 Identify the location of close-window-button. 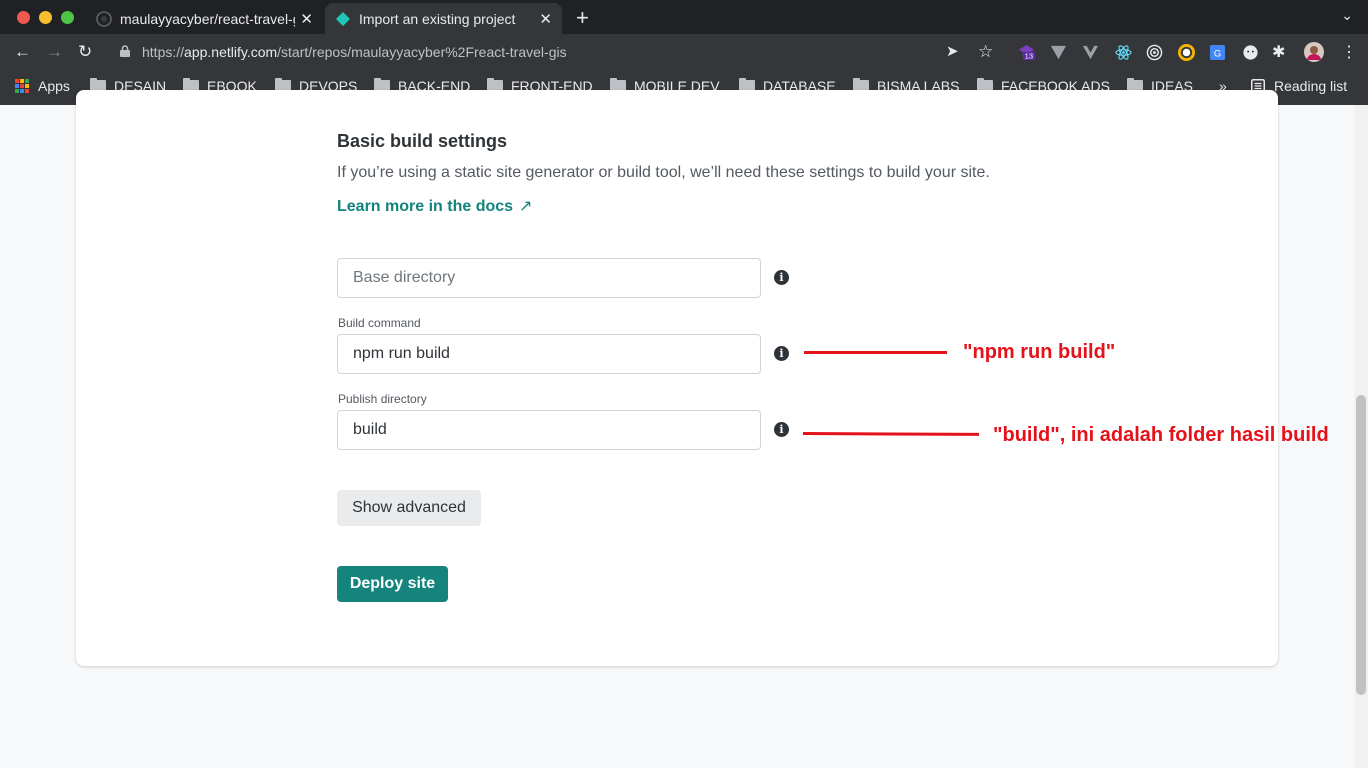
(23, 17).